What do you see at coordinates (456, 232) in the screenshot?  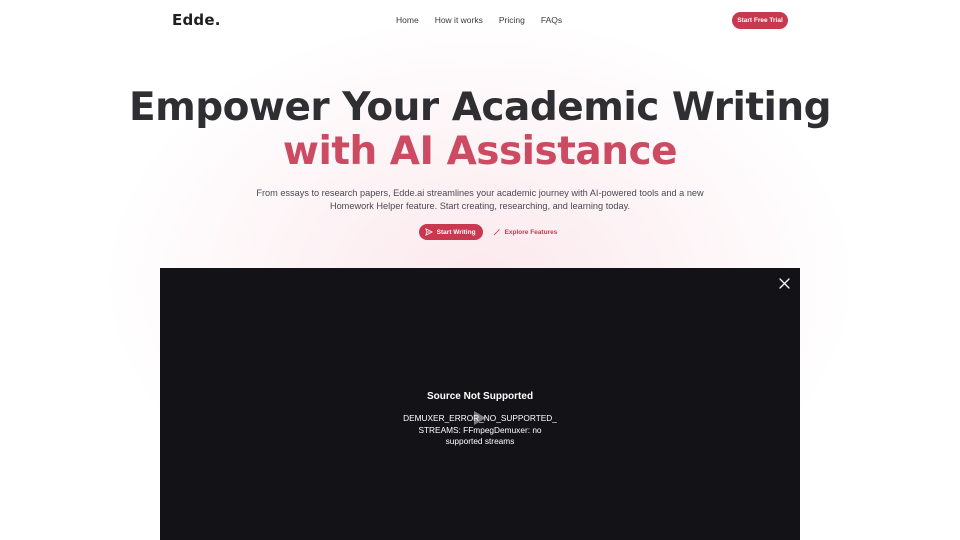 I see `start-writing-label: Start Writing` at bounding box center [456, 232].